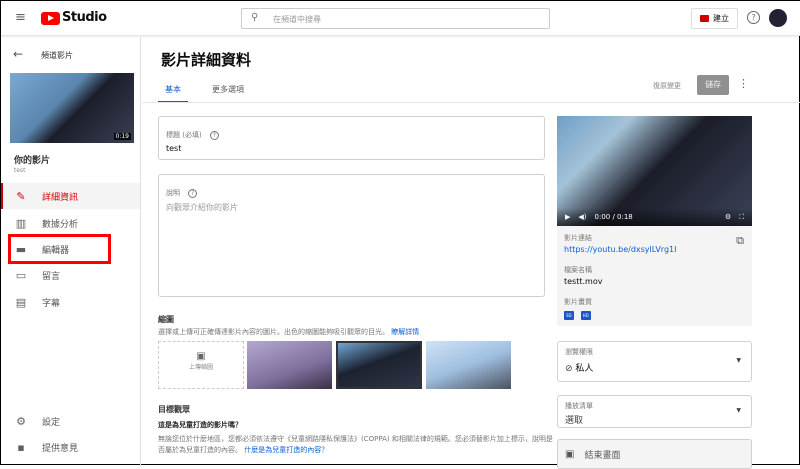  Describe the element at coordinates (206, 60) in the screenshot. I see `page-title: 影片詳細資料` at that location.